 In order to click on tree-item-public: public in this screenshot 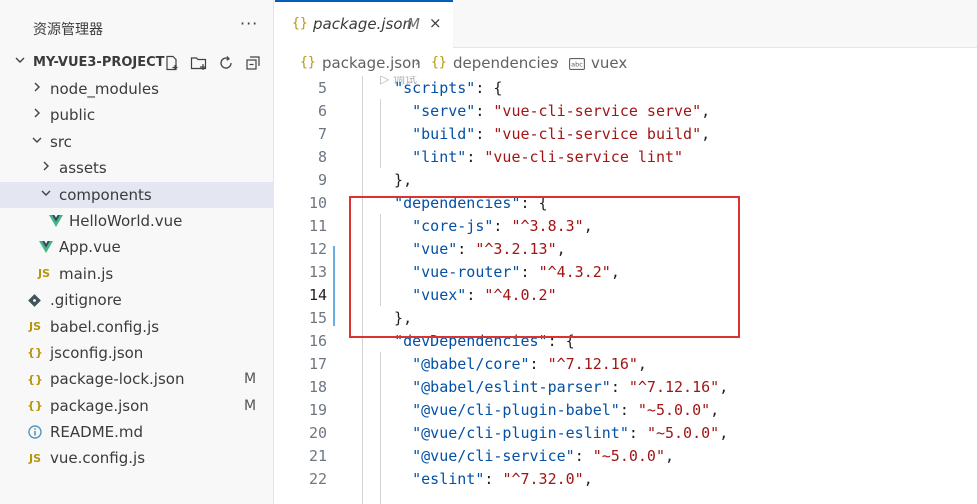, I will do `click(137, 115)`.